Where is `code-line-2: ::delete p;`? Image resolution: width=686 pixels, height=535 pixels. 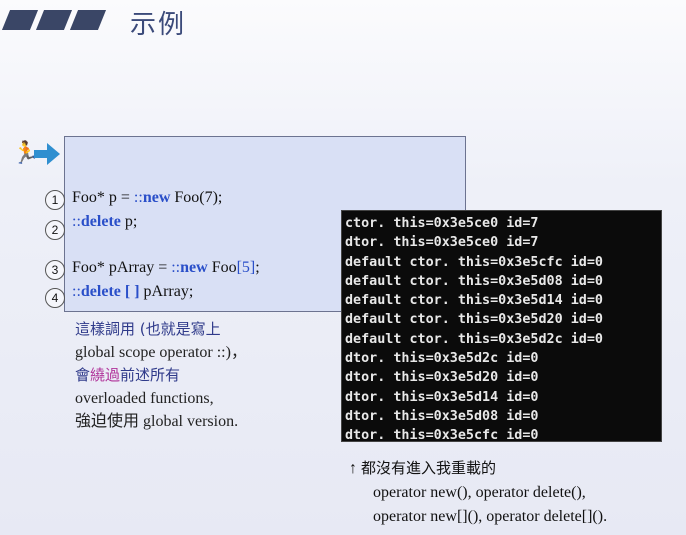
code-line-2: ::delete p; is located at coordinates (105, 221).